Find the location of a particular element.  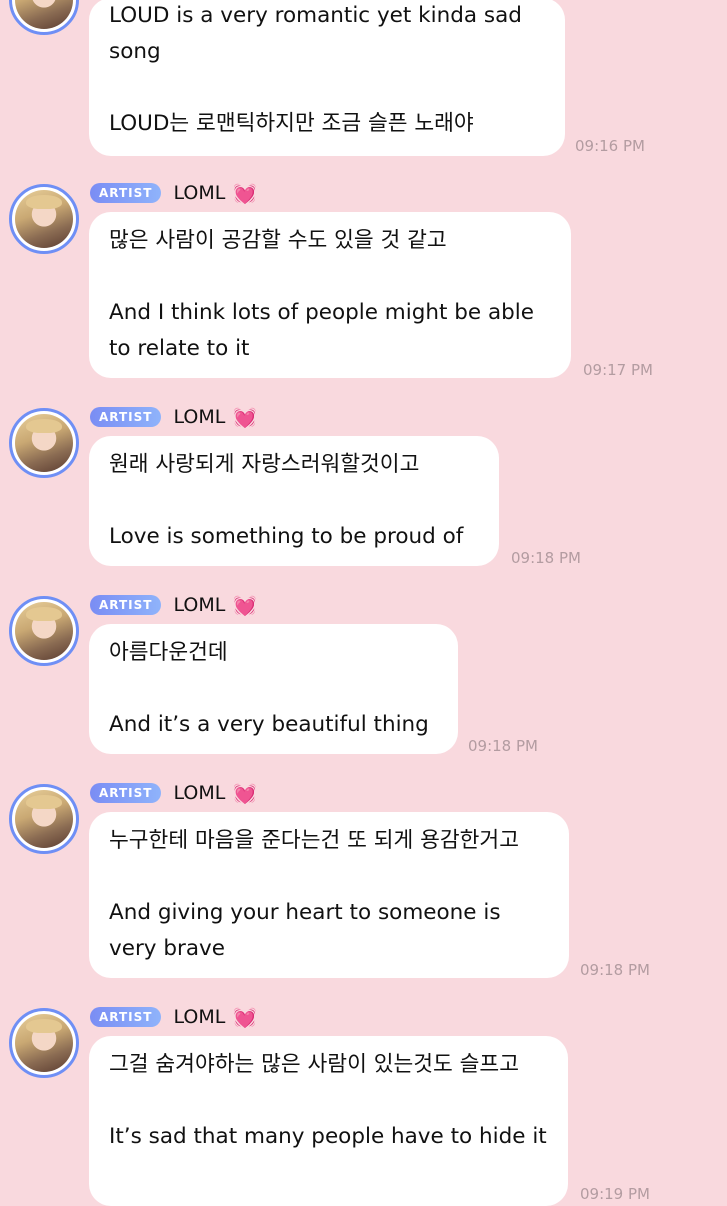

message-timestamp: 09:17 PM is located at coordinates (618, 370).